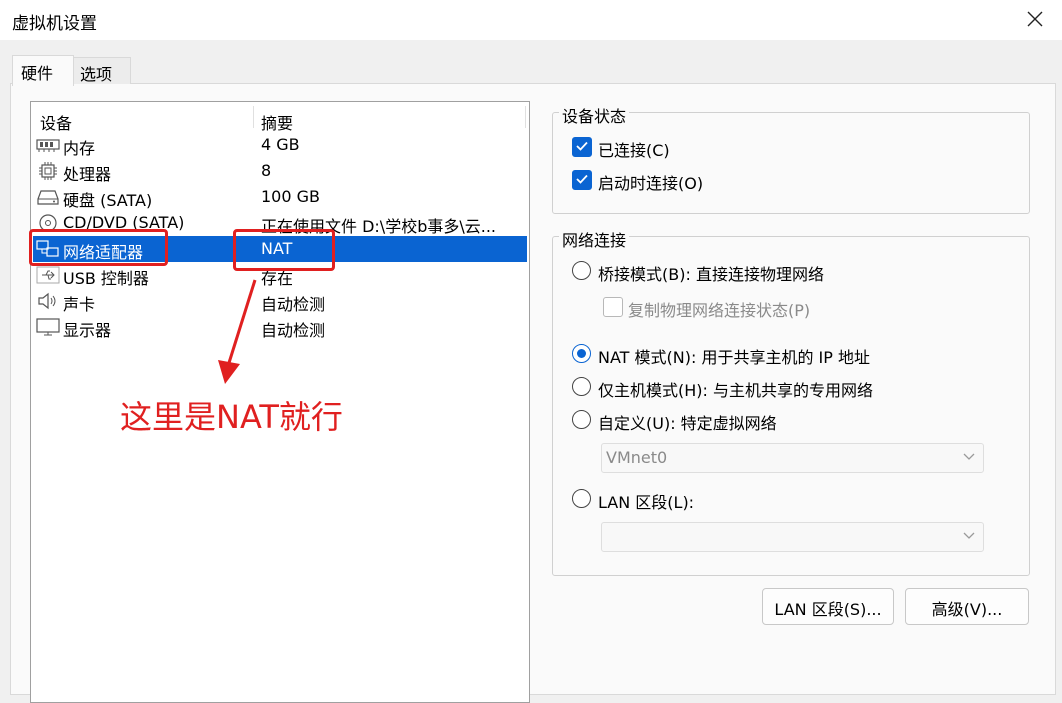 This screenshot has height=703, width=1062. What do you see at coordinates (613, 307) in the screenshot?
I see `replicate-checkbox` at bounding box center [613, 307].